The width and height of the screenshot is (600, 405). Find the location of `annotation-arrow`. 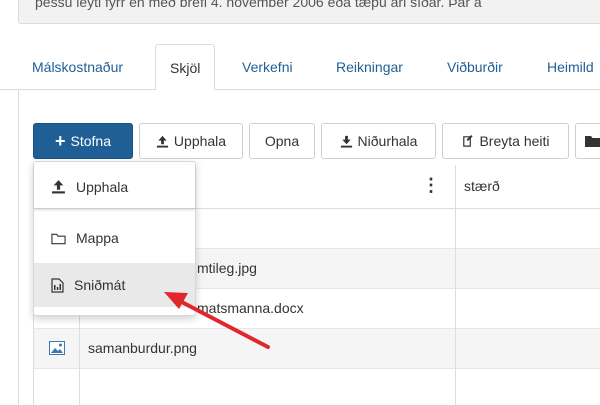

annotation-arrow is located at coordinates (217, 320).